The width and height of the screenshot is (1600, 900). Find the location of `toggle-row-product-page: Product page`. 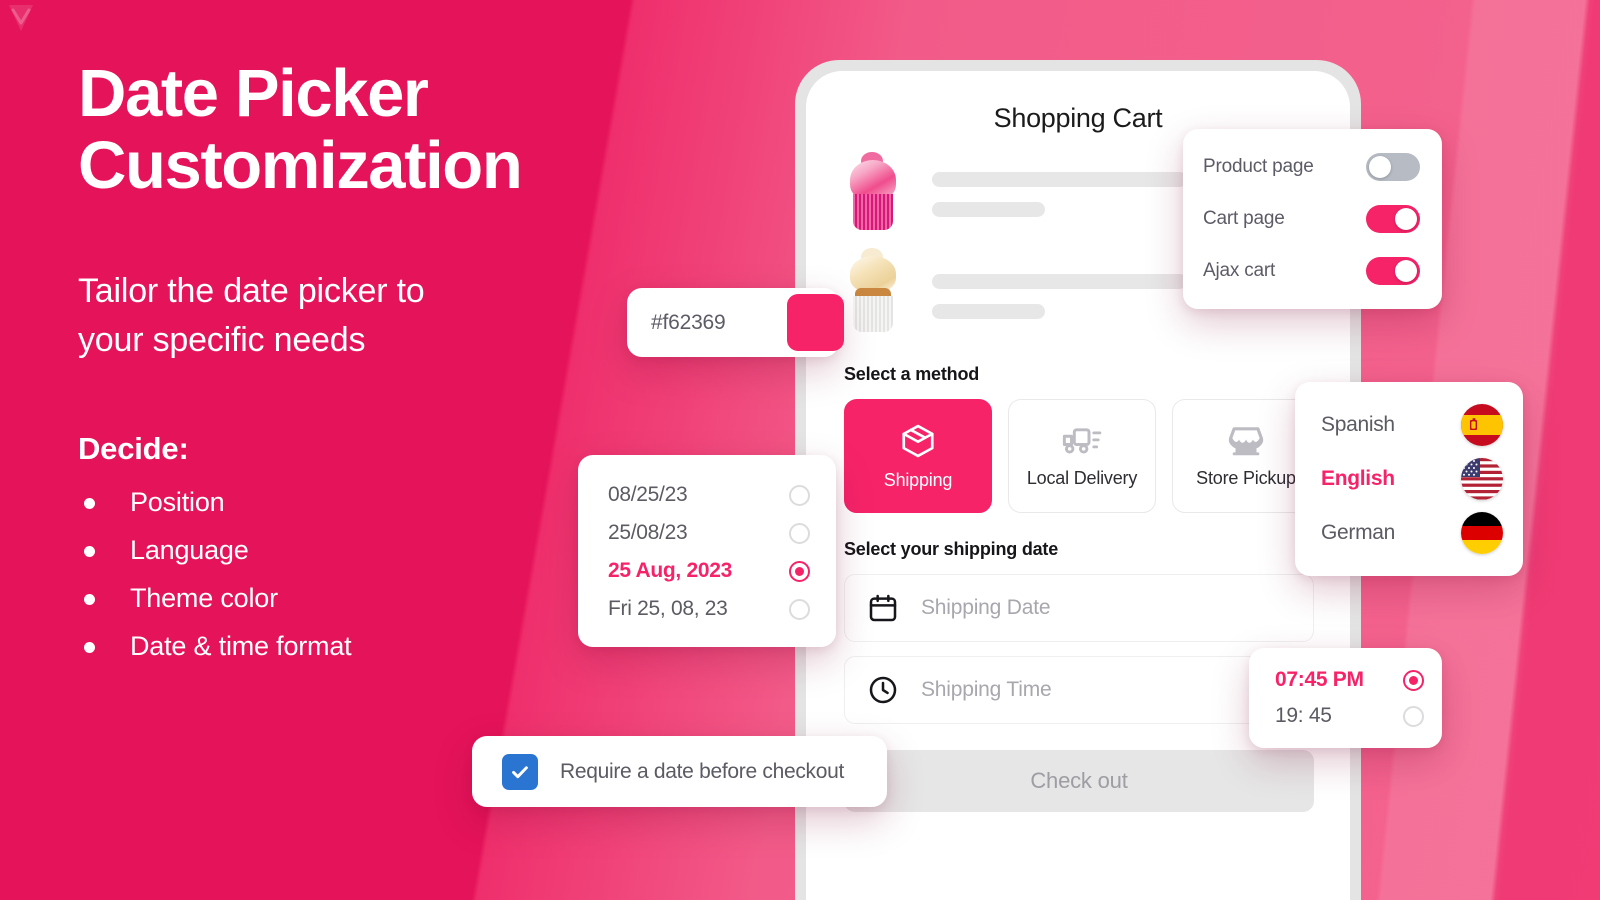

toggle-row-product-page: Product page is located at coordinates (1311, 167).